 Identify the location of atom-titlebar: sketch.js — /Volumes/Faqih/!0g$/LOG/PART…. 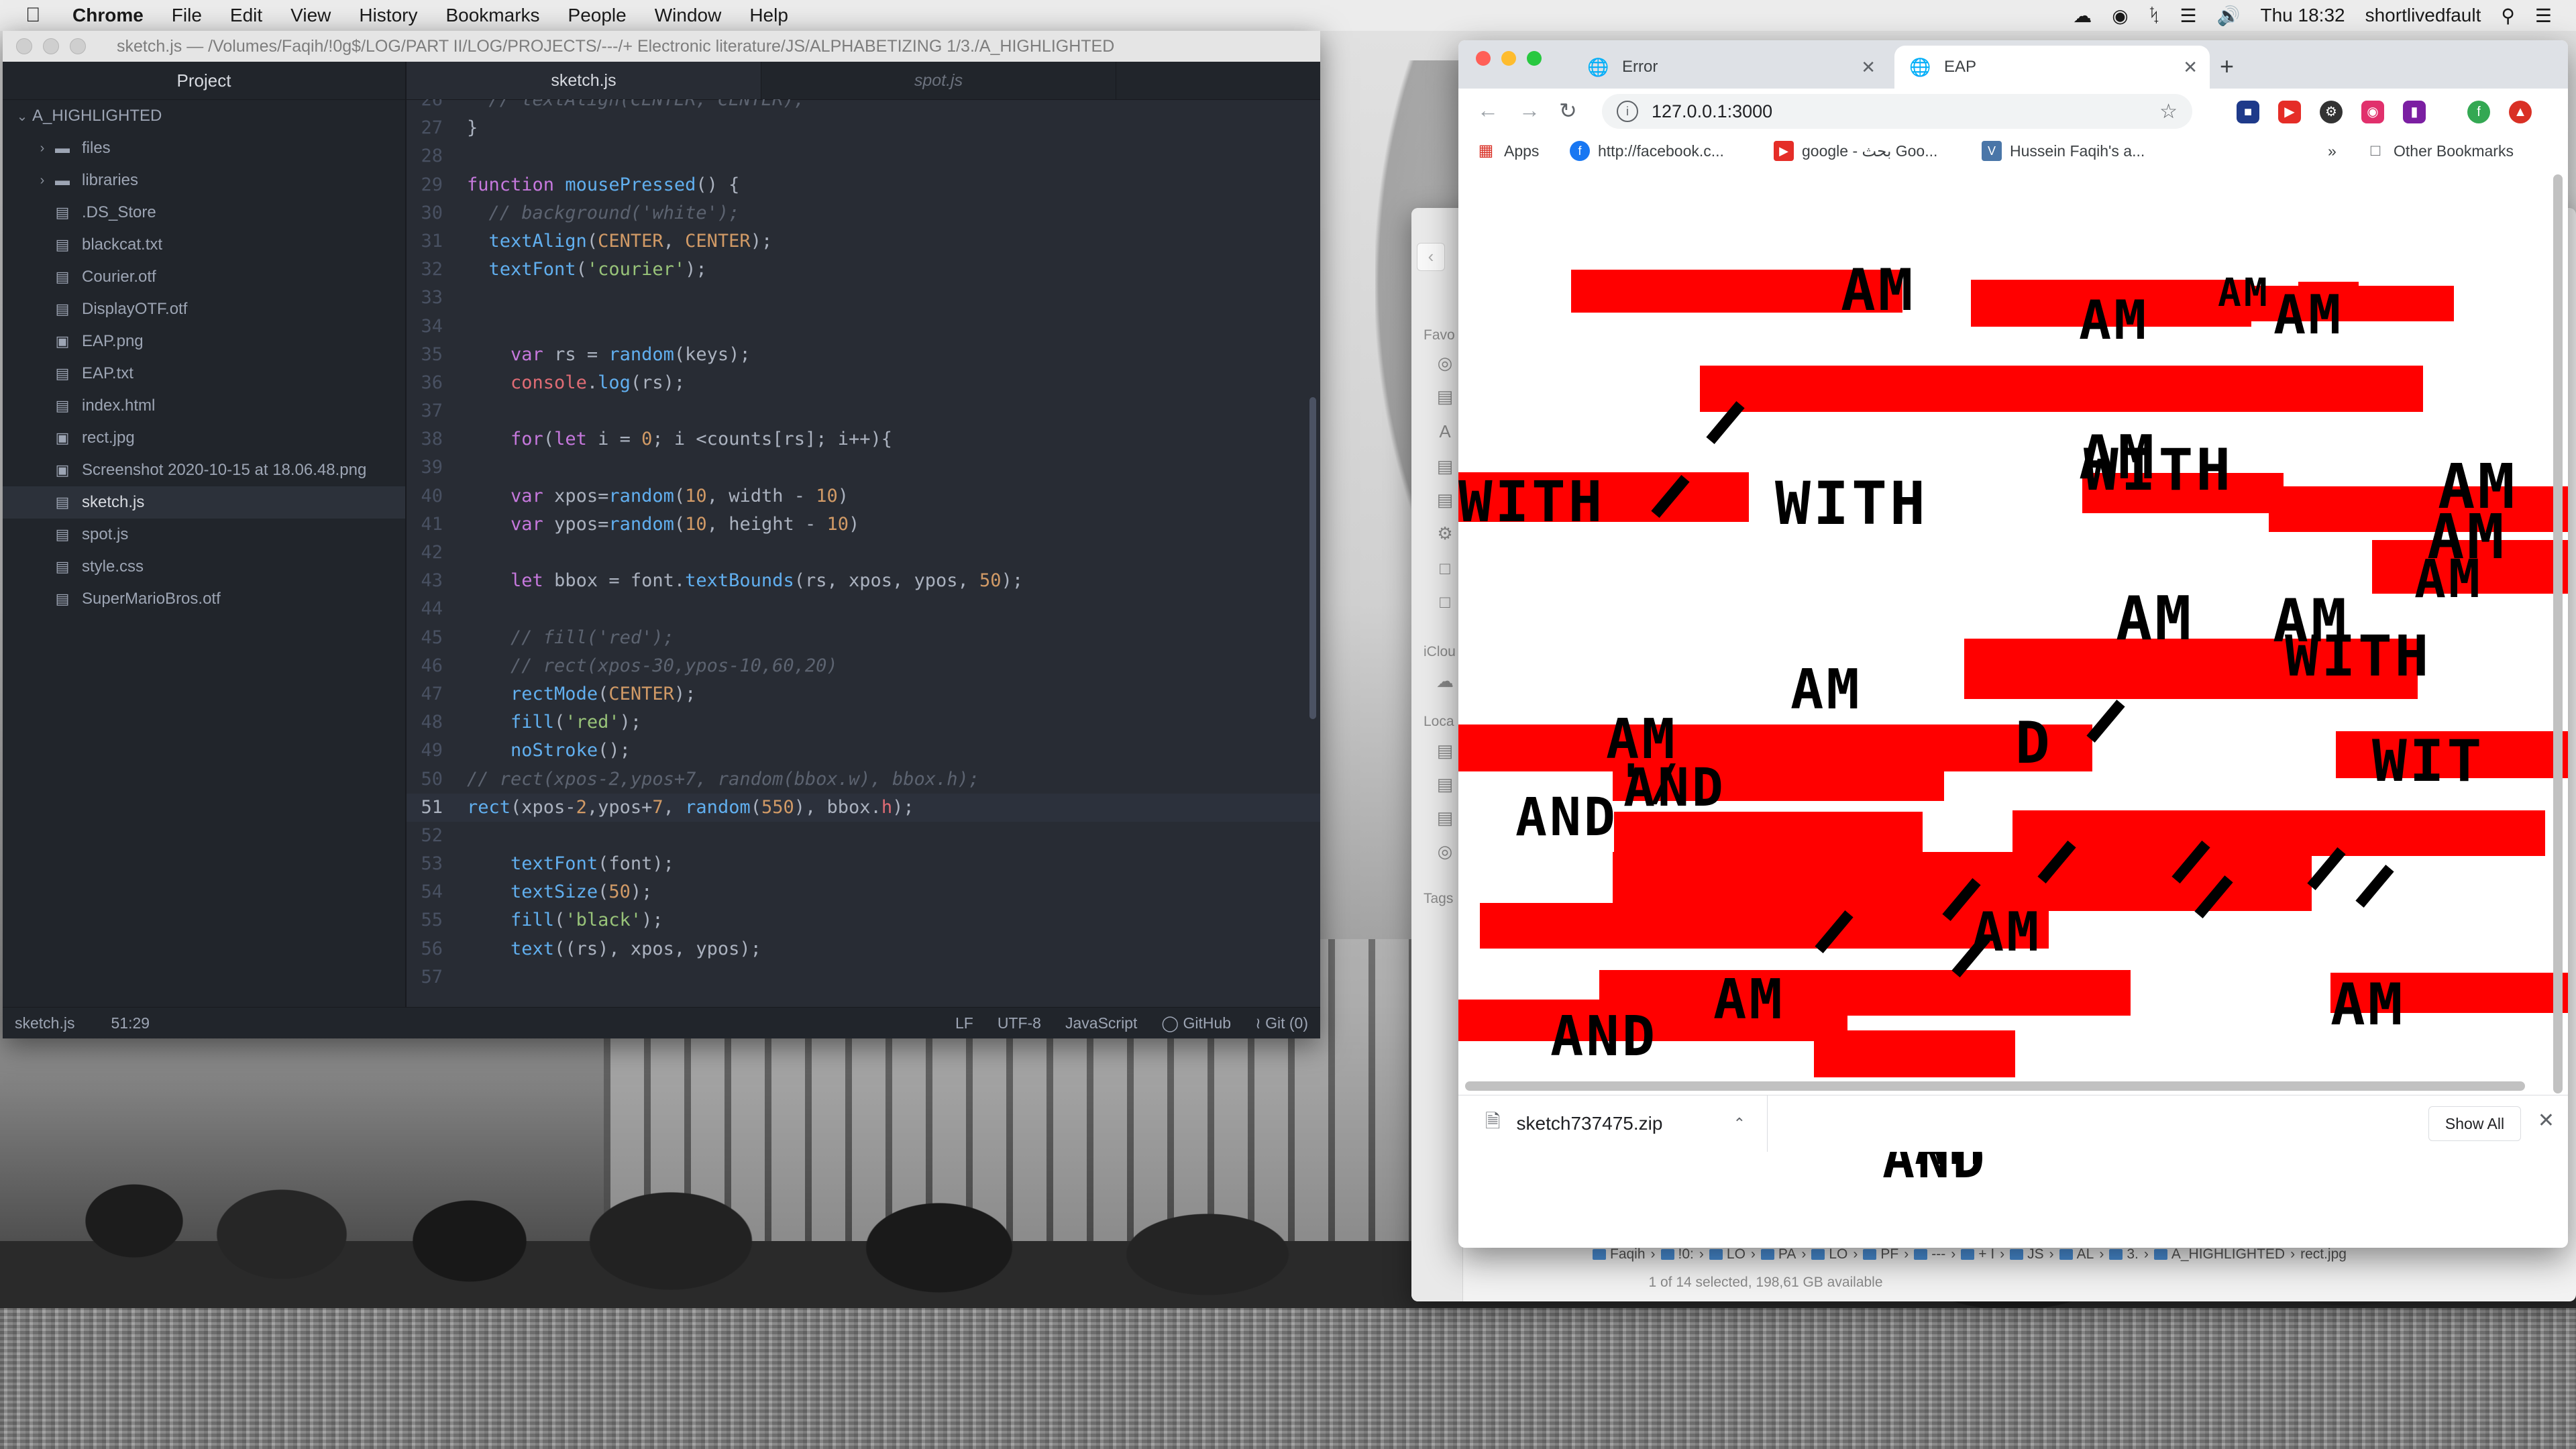
(661, 46).